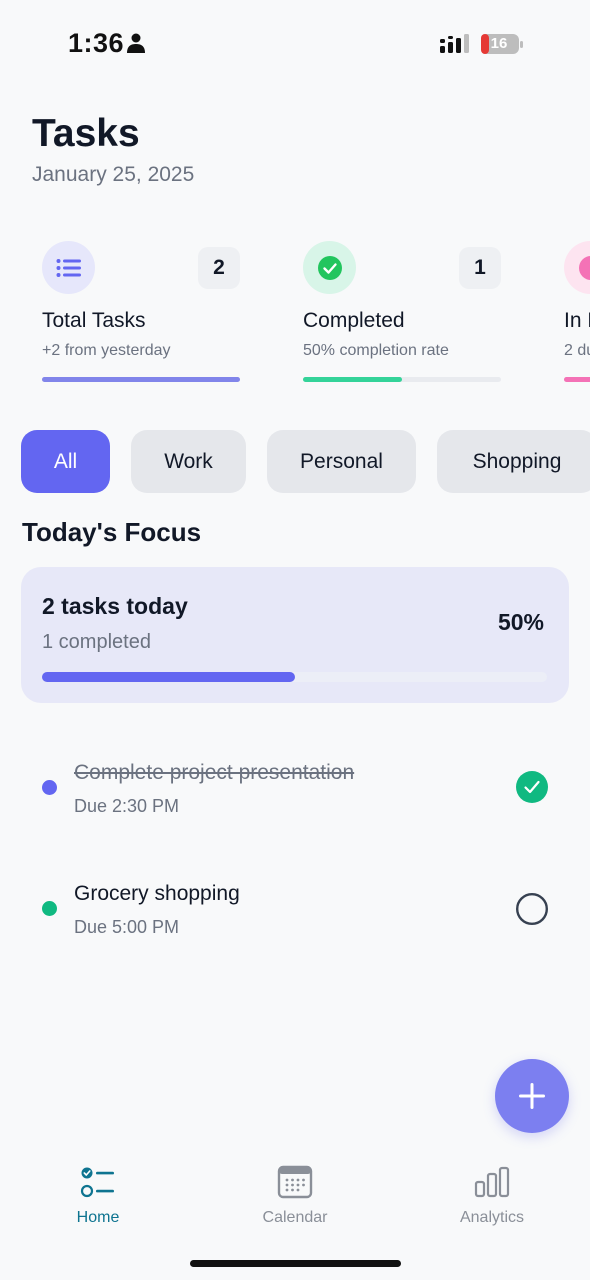 This screenshot has height=1280, width=590. I want to click on stat-label: Completed, so click(354, 320).